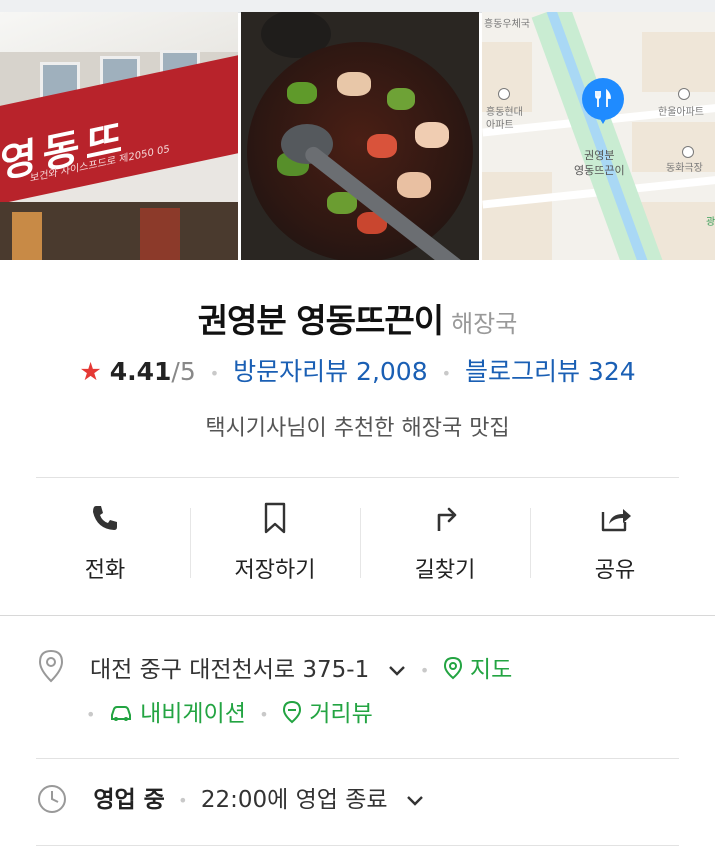 This screenshot has height=849, width=715. Describe the element at coordinates (684, 168) in the screenshot. I see `map-label: 동화극장` at that location.